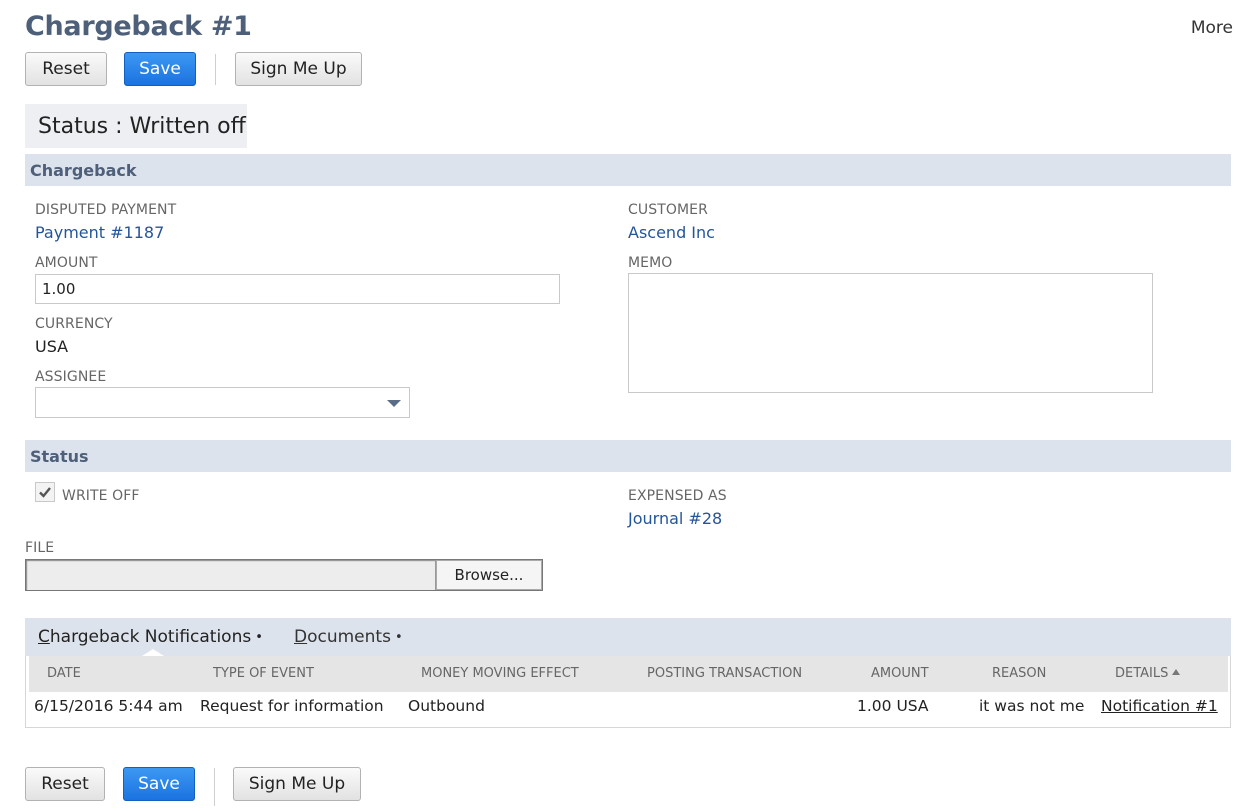  What do you see at coordinates (394, 403) in the screenshot?
I see `triangle-down-icon` at bounding box center [394, 403].